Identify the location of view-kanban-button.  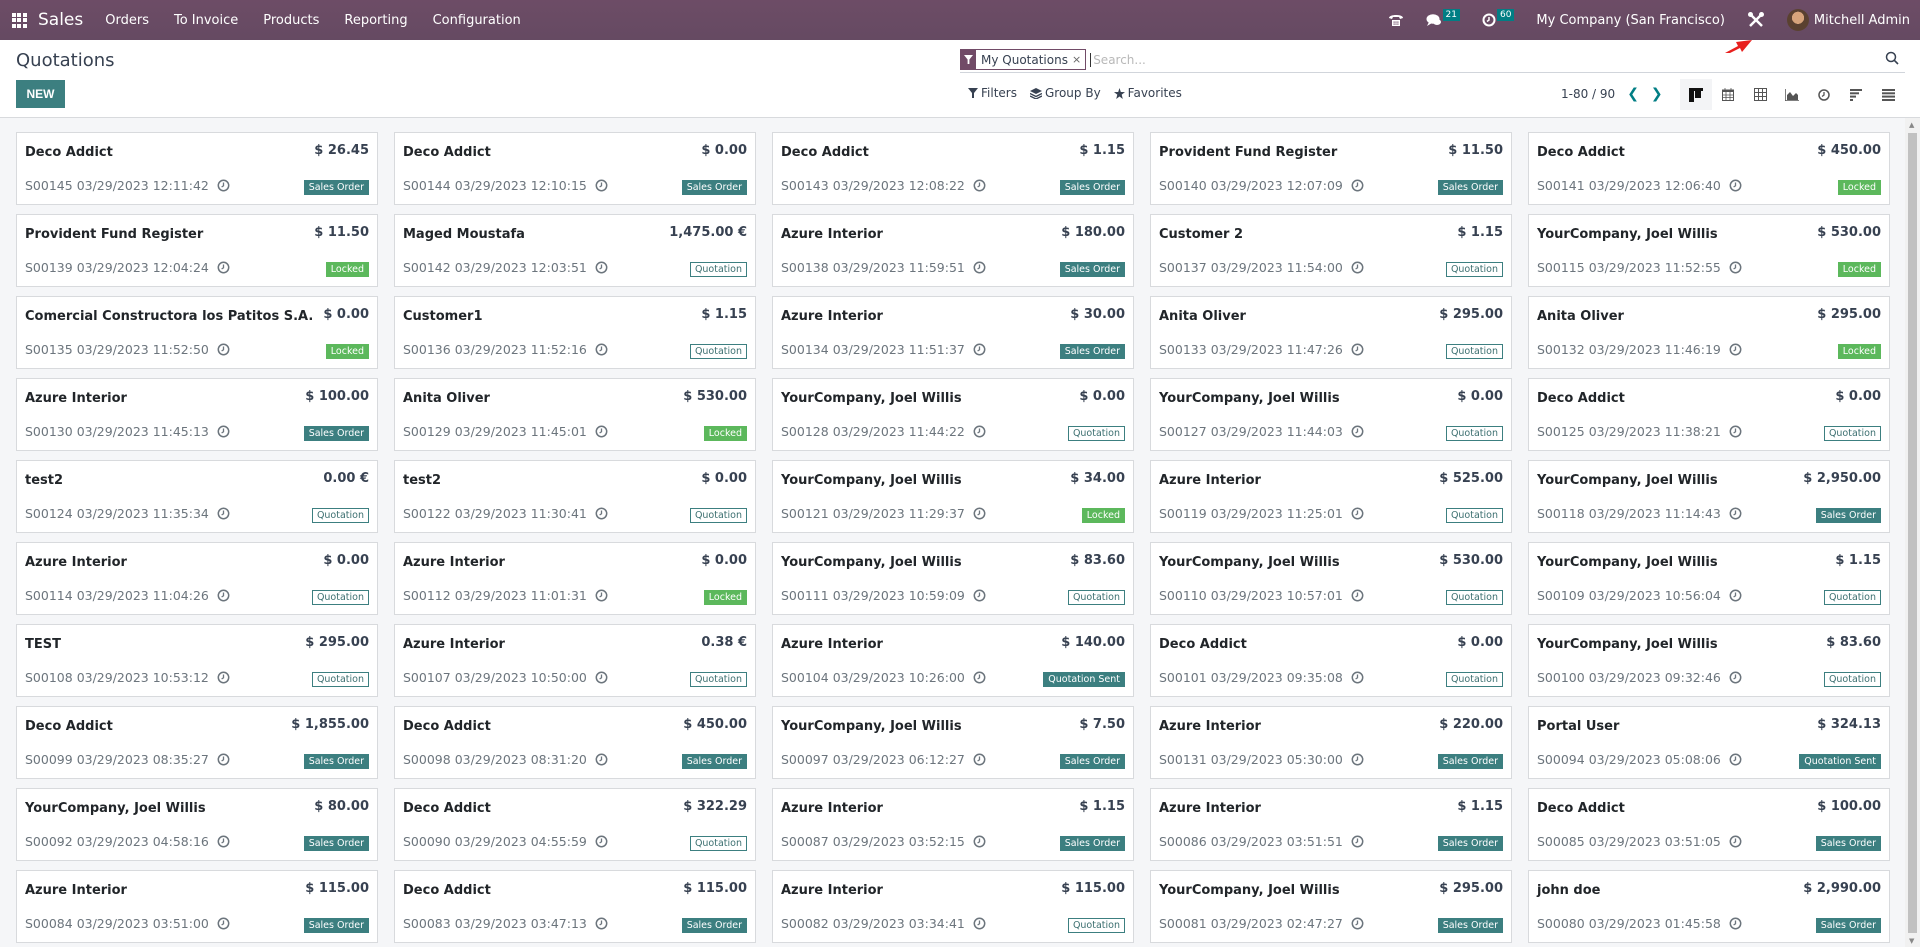
(1696, 94).